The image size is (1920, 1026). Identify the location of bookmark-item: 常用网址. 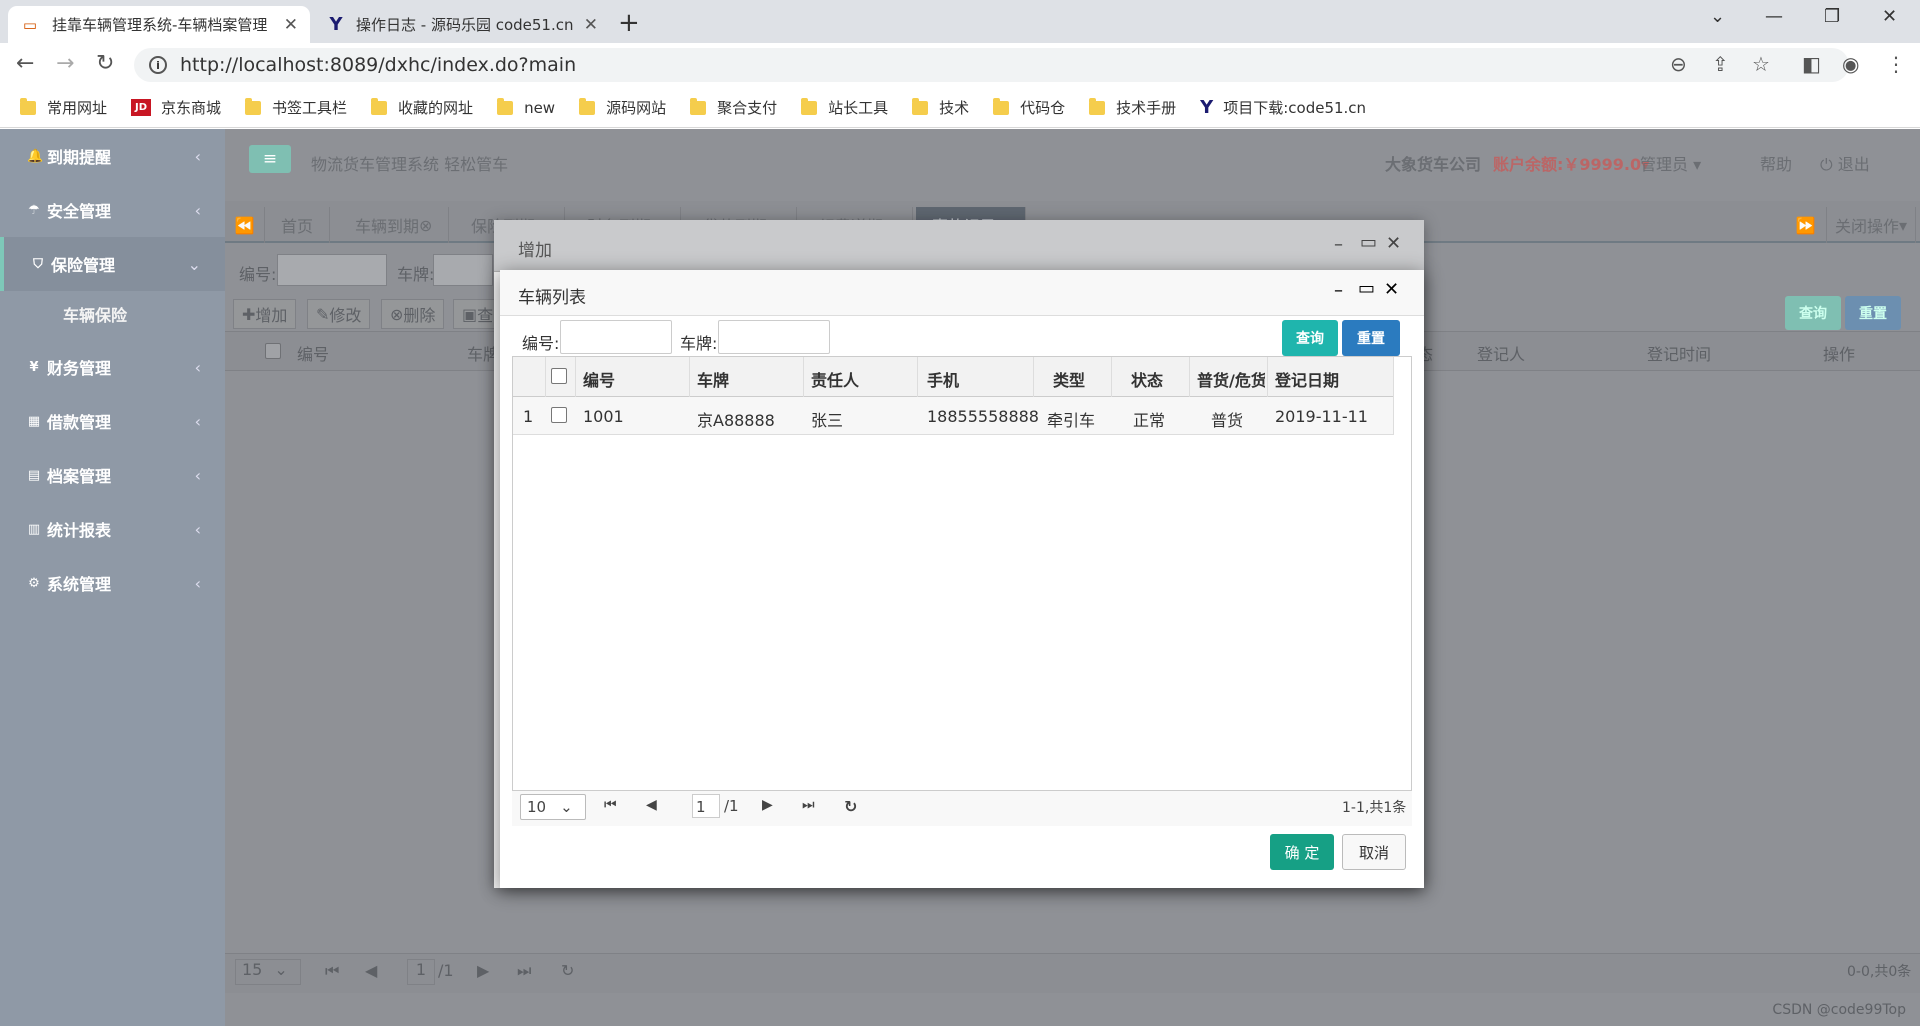
(63, 107).